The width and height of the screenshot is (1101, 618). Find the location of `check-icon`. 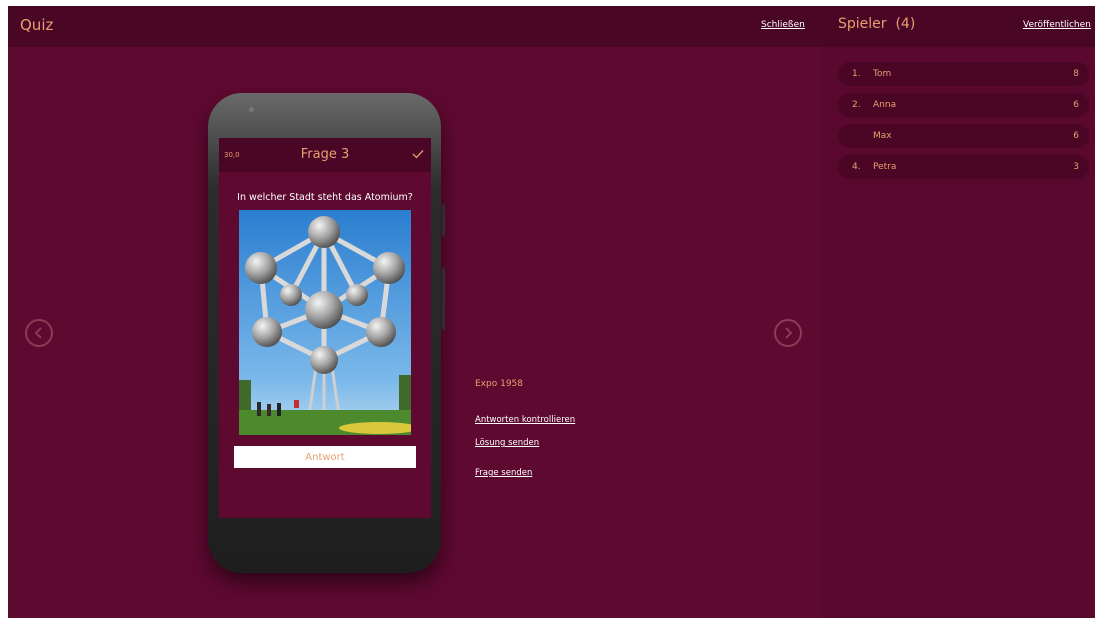

check-icon is located at coordinates (418, 154).